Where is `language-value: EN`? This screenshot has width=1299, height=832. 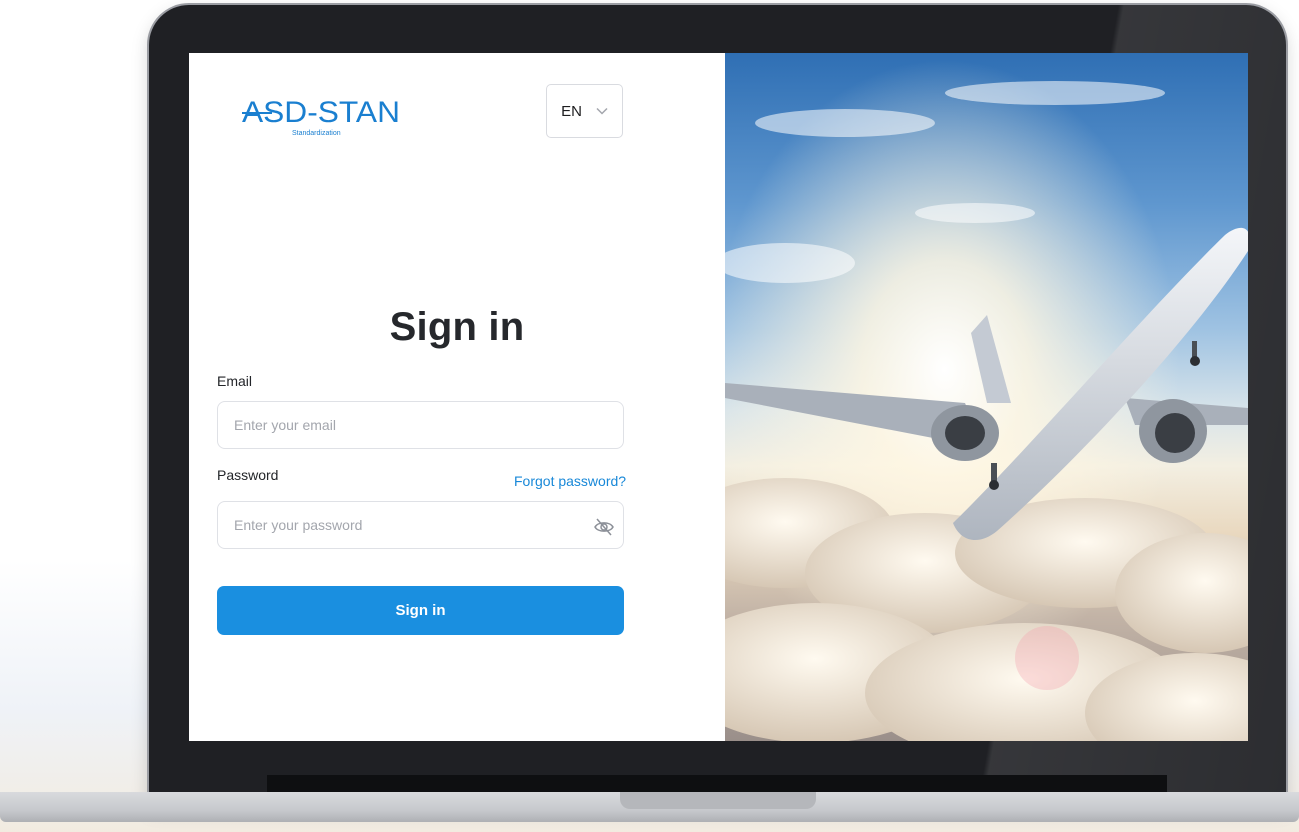
language-value: EN is located at coordinates (571, 111).